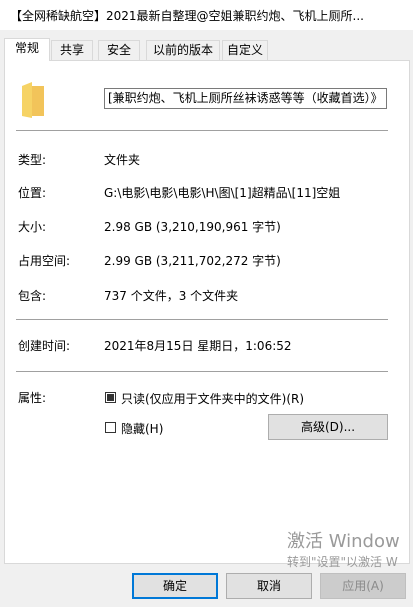  What do you see at coordinates (245, 50) in the screenshot?
I see `tab-customize: 自定义` at bounding box center [245, 50].